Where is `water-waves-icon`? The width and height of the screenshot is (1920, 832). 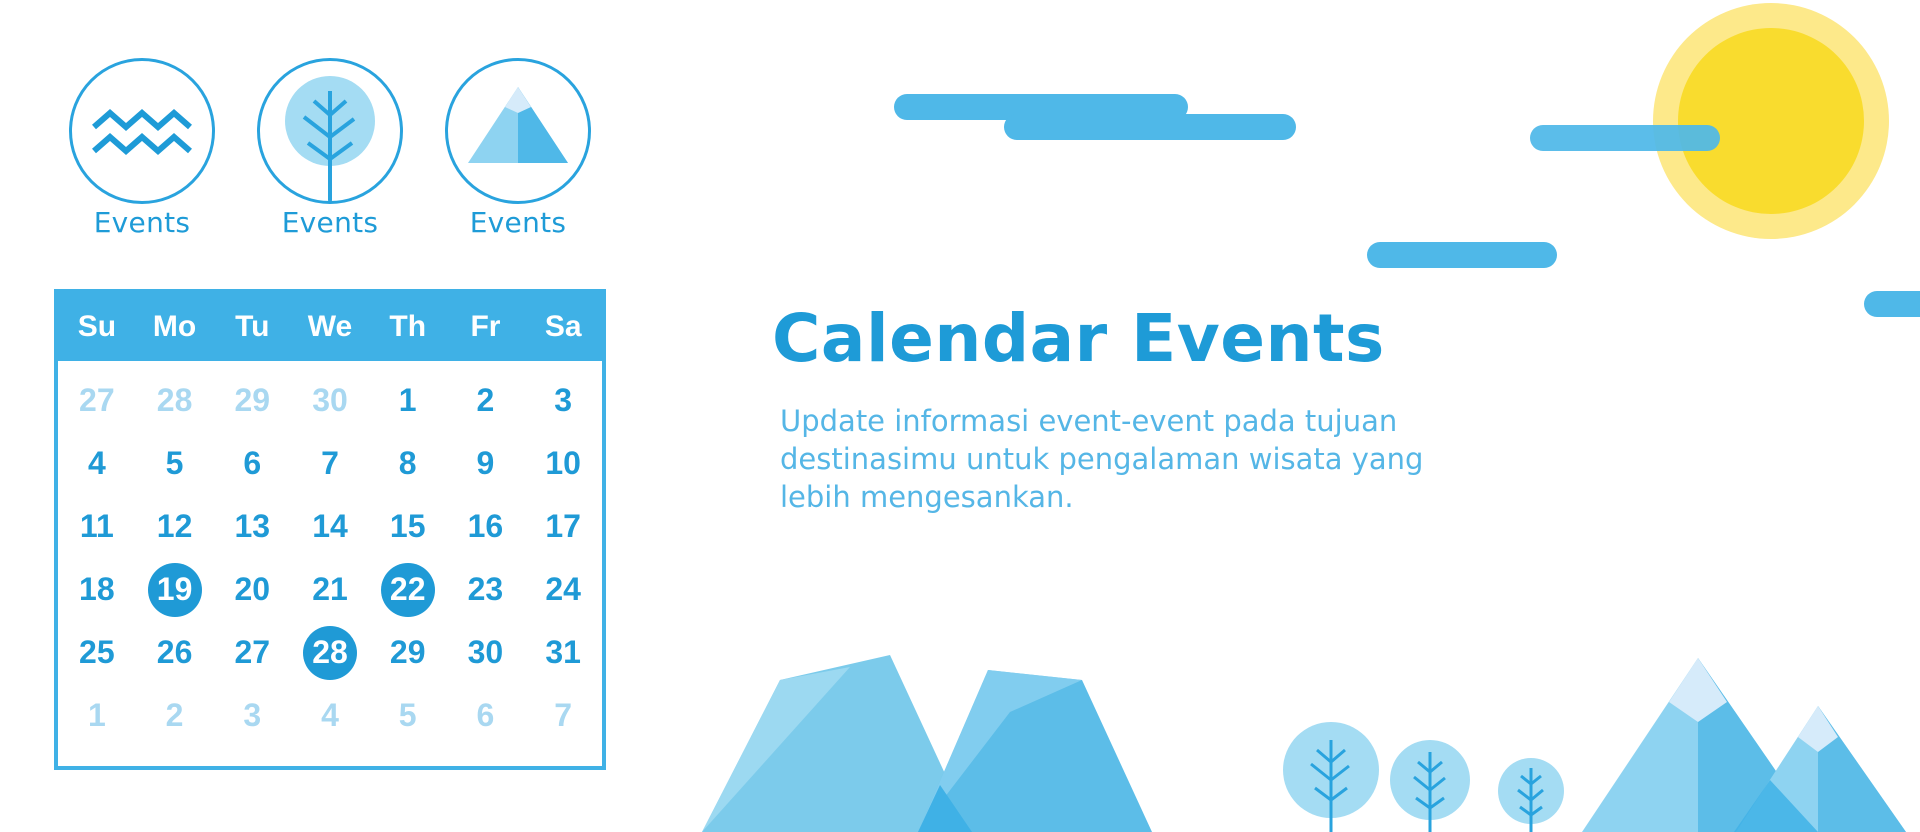
water-waves-icon is located at coordinates (142, 132).